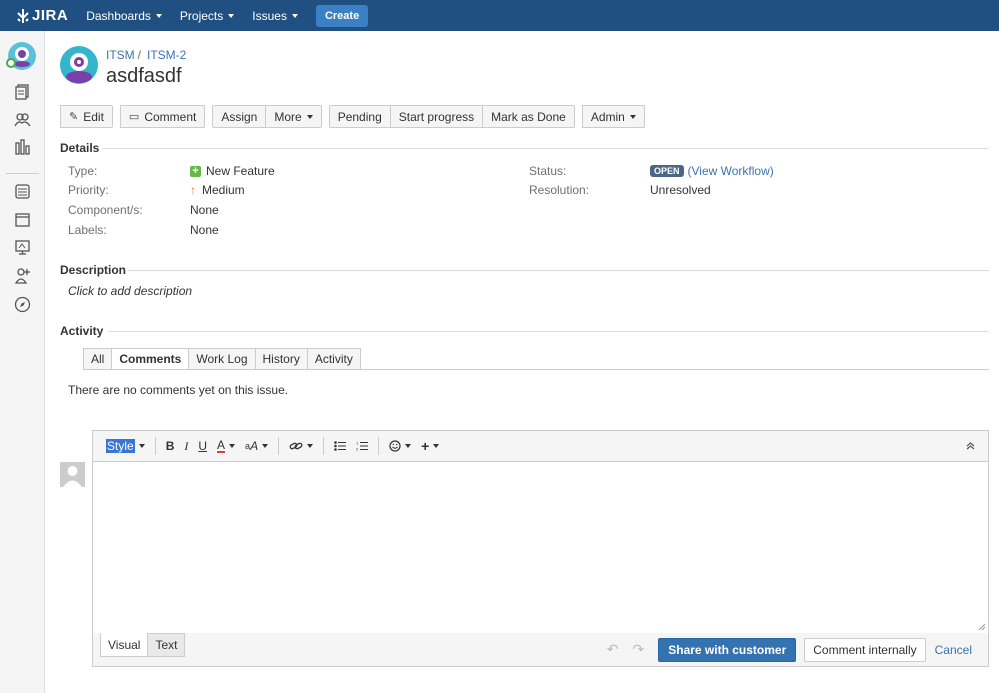  What do you see at coordinates (256, 446) in the screenshot?
I see `text-effects-icon: aA` at bounding box center [256, 446].